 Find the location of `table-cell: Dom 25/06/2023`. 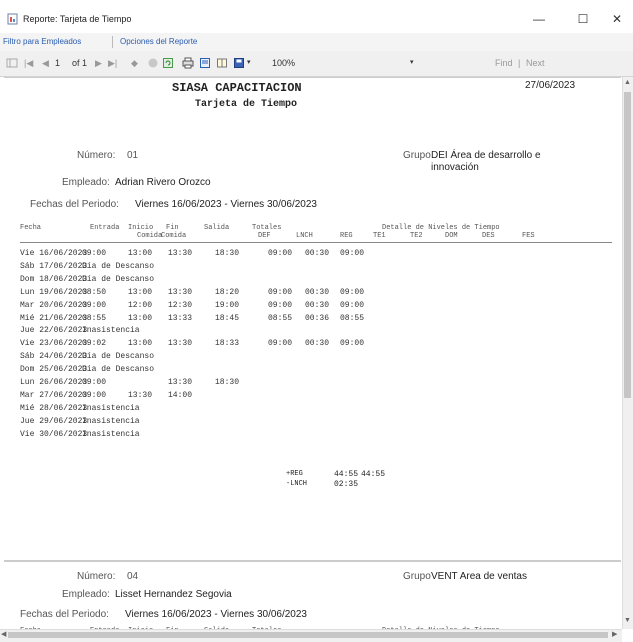

table-cell: Dom 25/06/2023 is located at coordinates (54, 370).